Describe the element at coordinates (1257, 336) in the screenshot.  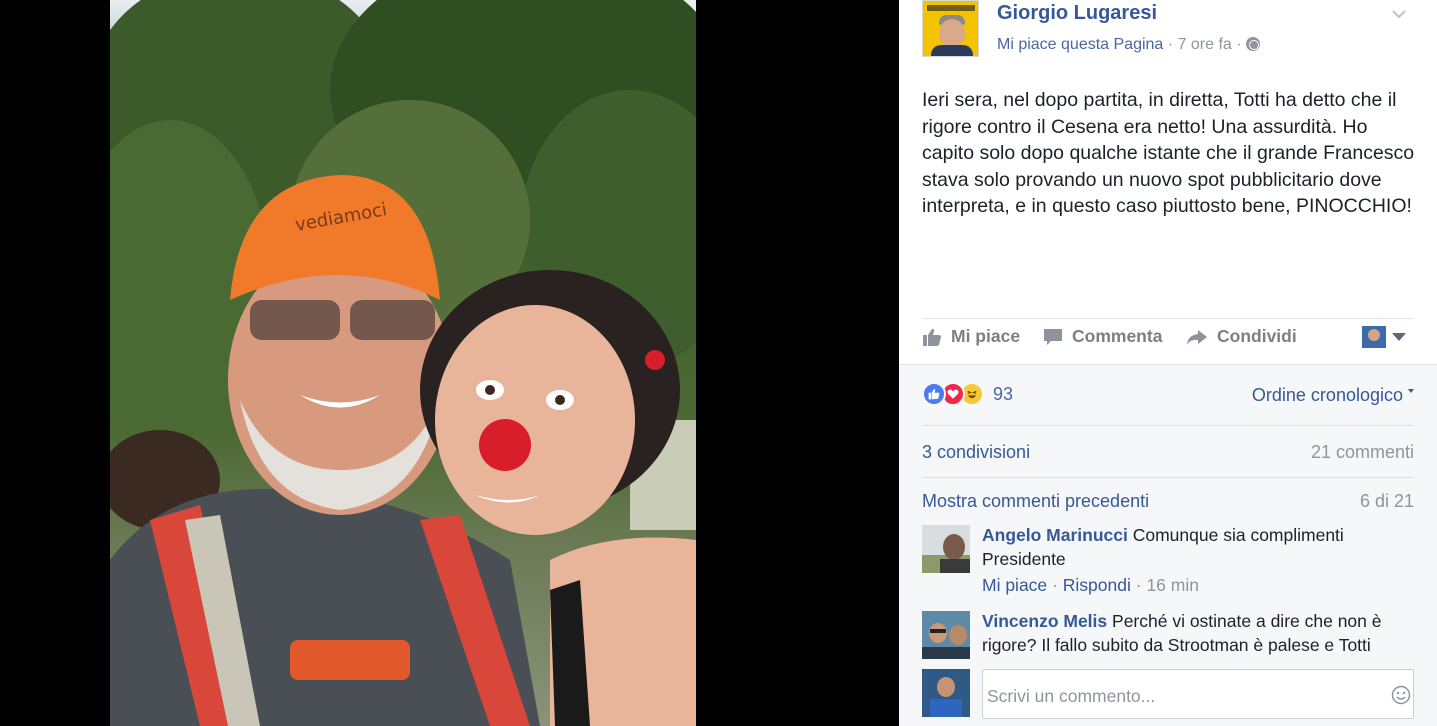
I see `share-label: Condividi` at that location.